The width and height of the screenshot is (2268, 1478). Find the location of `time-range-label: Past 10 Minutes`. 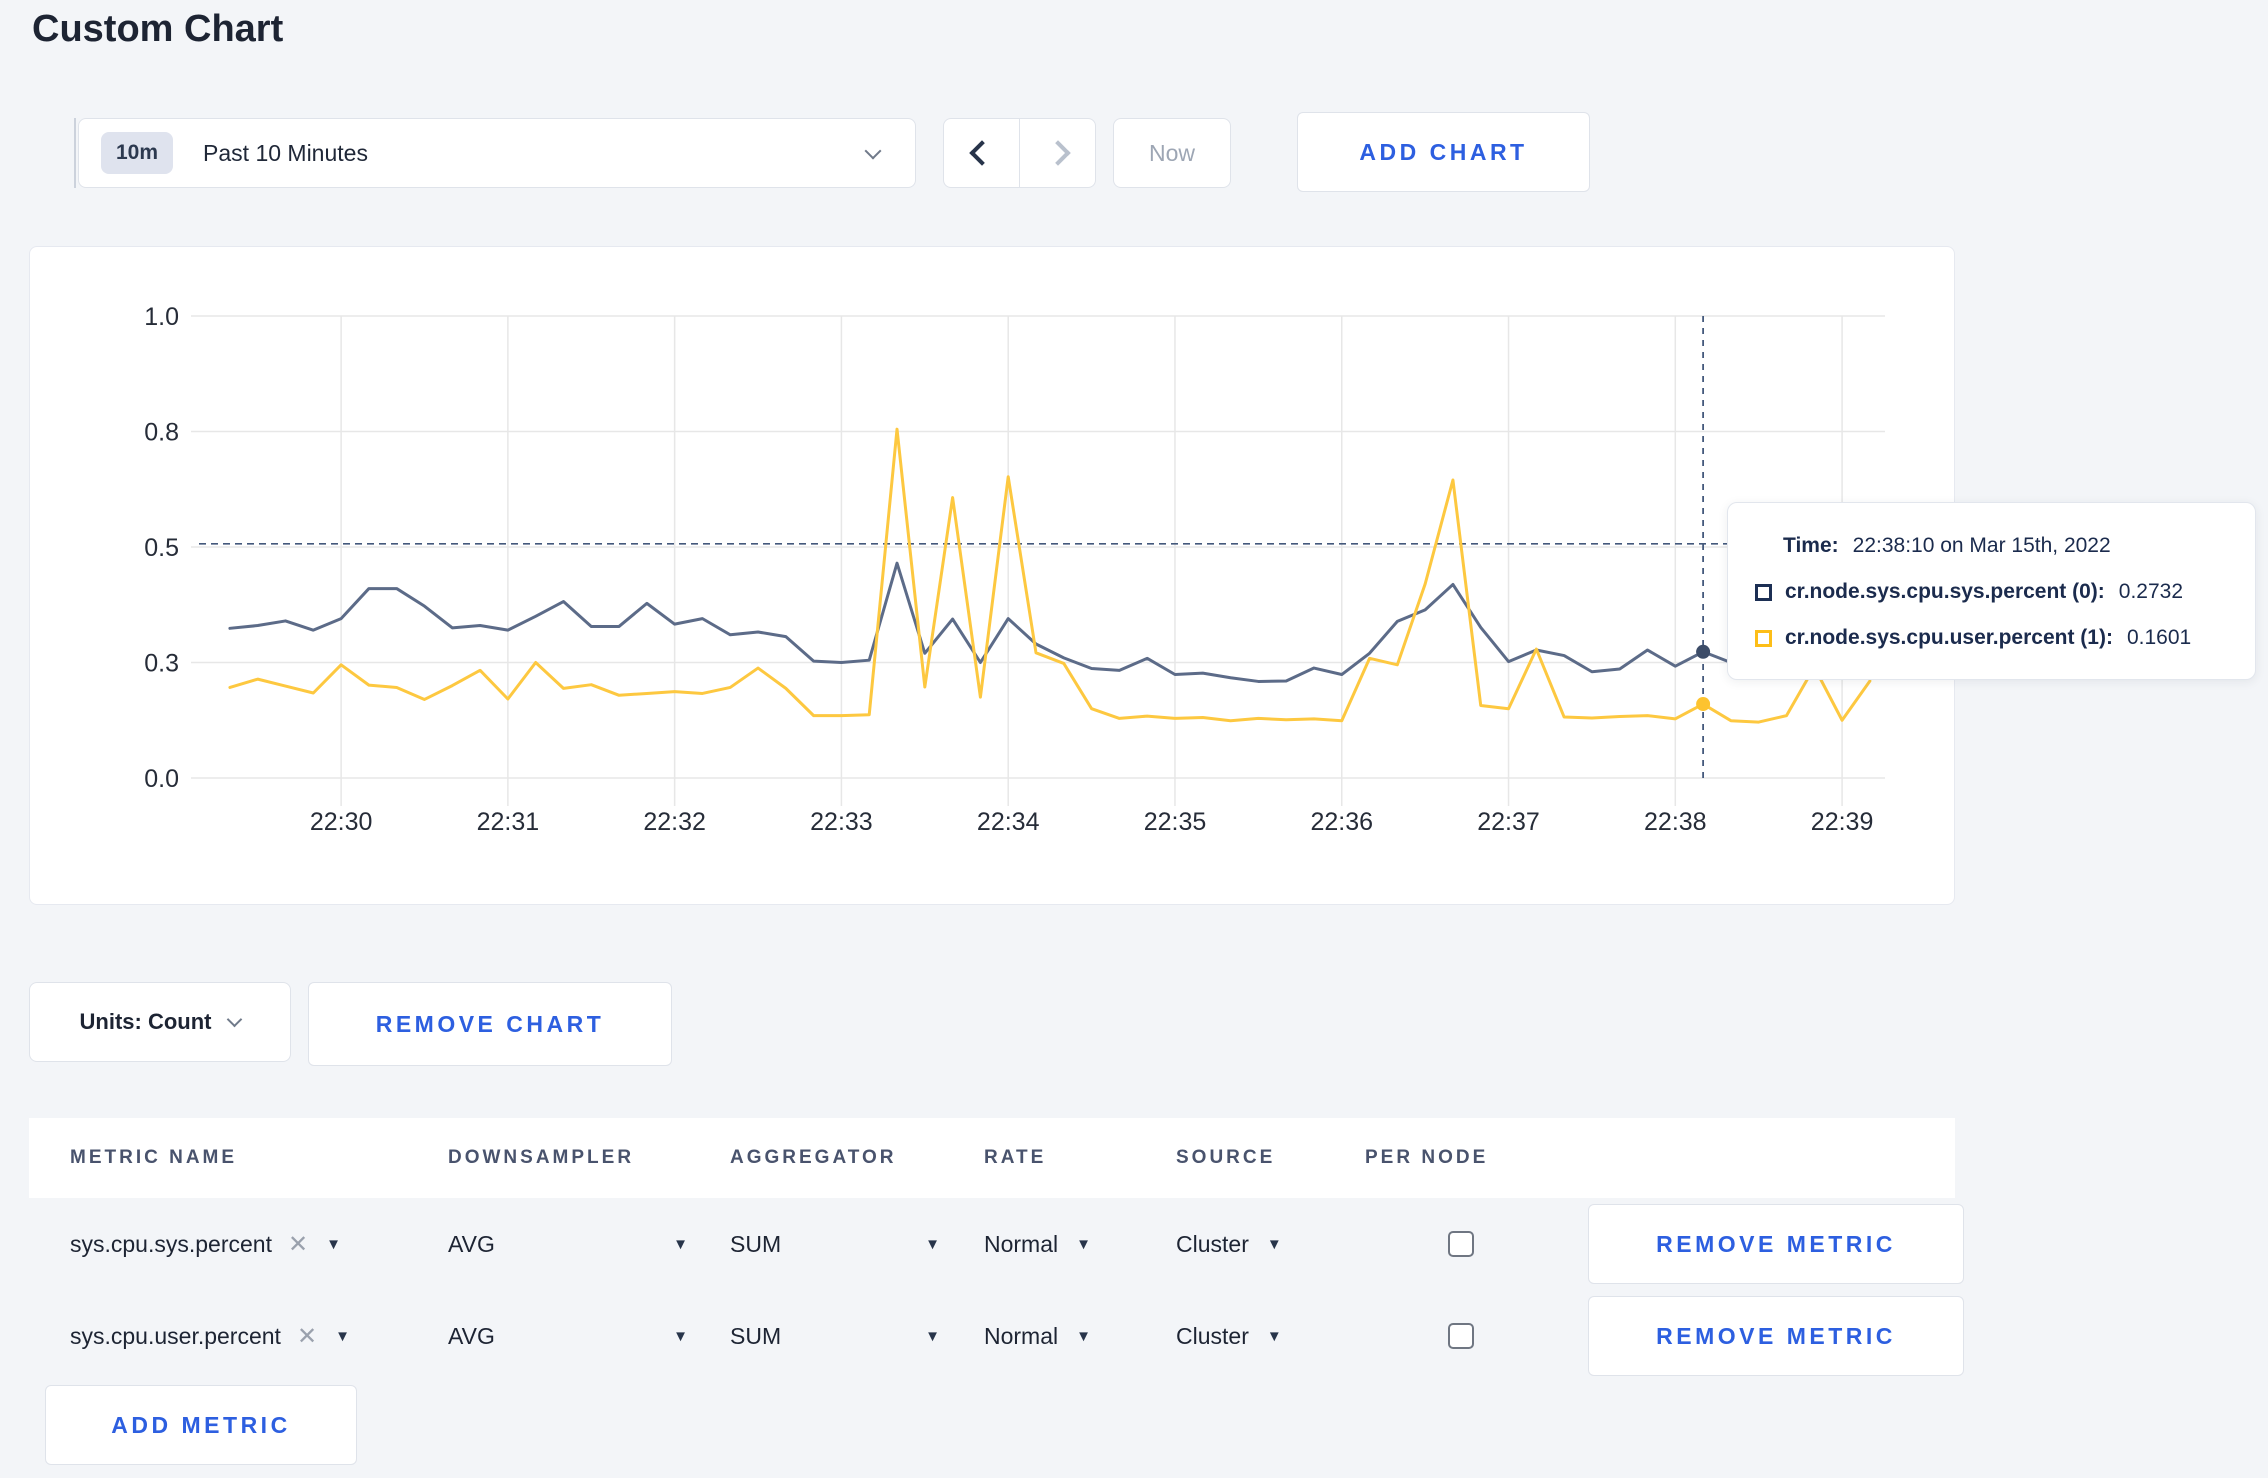

time-range-label: Past 10 Minutes is located at coordinates (285, 152).